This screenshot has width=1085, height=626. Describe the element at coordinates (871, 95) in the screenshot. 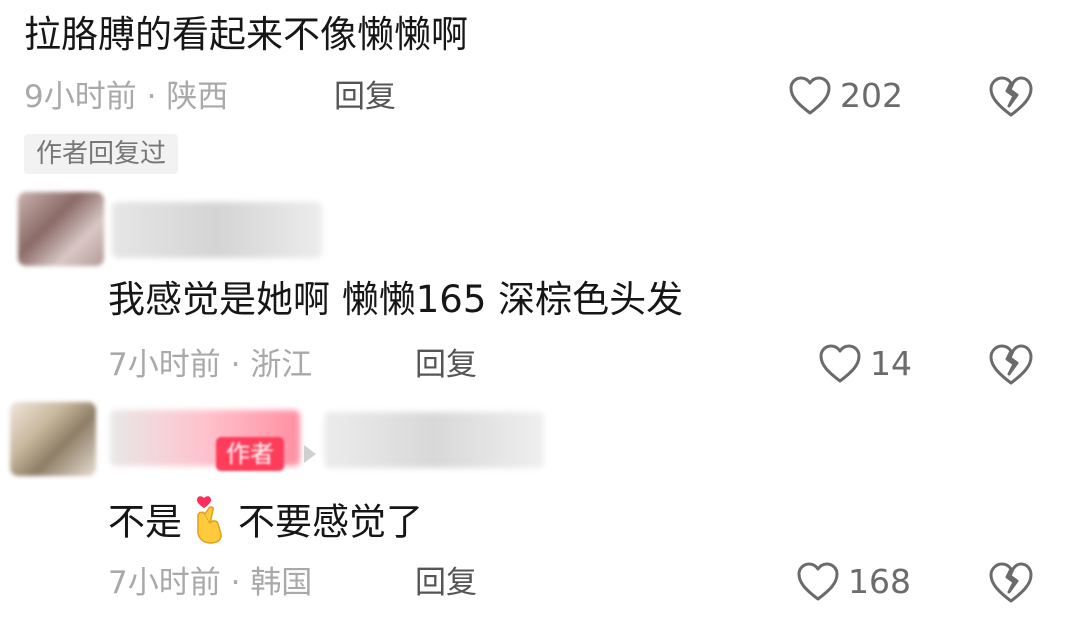

I see `like-count: 202` at that location.